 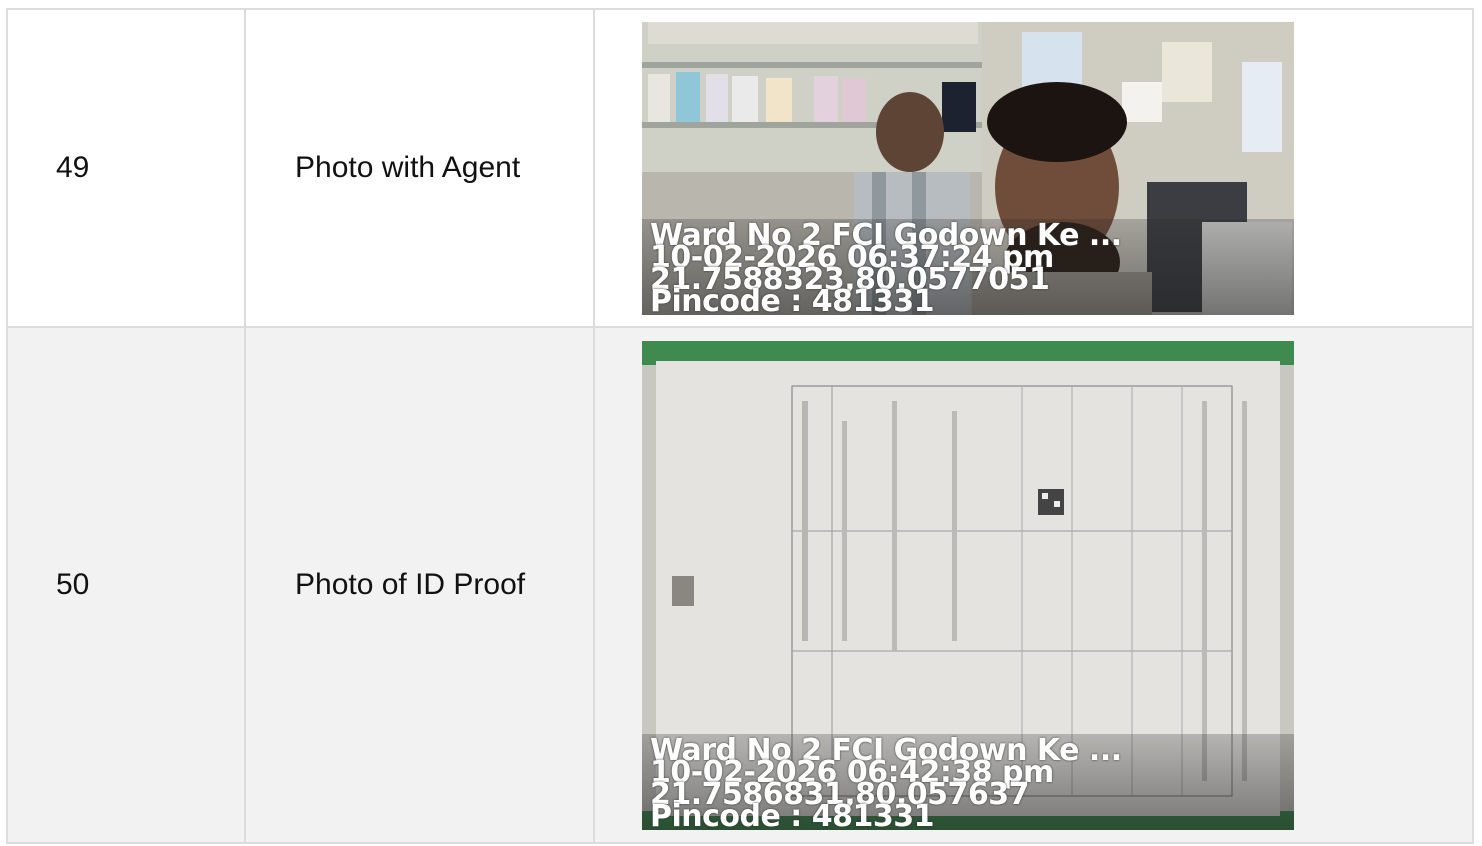 I want to click on row-number: 50, so click(x=126, y=585).